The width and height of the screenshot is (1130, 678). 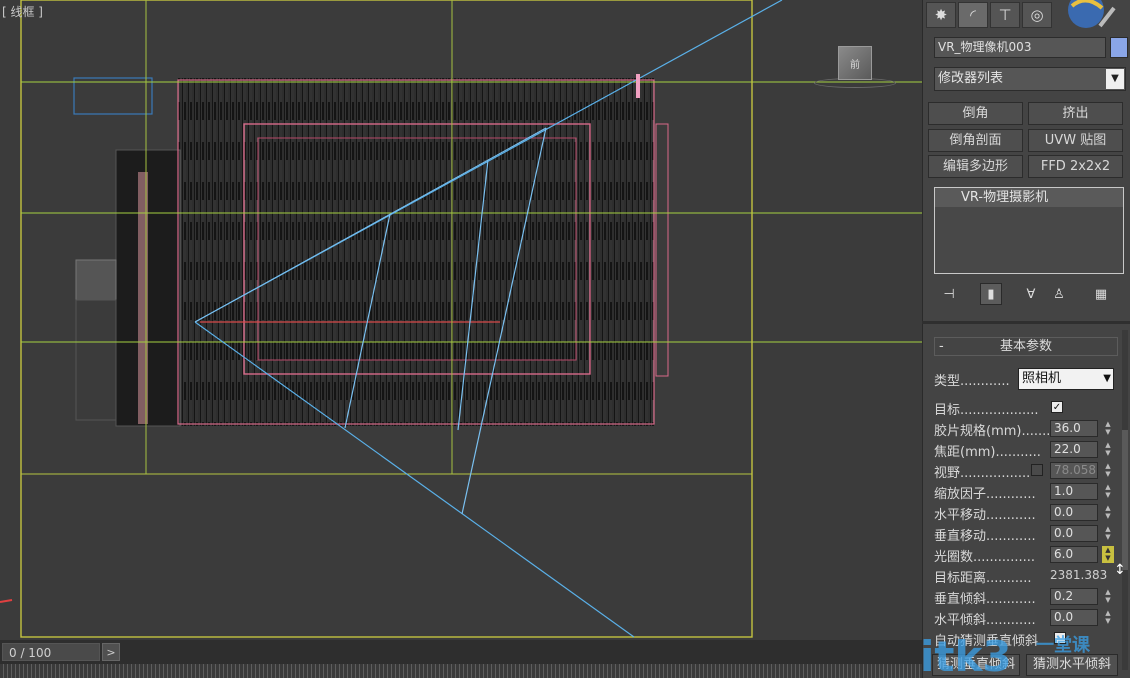 What do you see at coordinates (1075, 140) in the screenshot?
I see `uvw-map-button: UVW 贴图` at bounding box center [1075, 140].